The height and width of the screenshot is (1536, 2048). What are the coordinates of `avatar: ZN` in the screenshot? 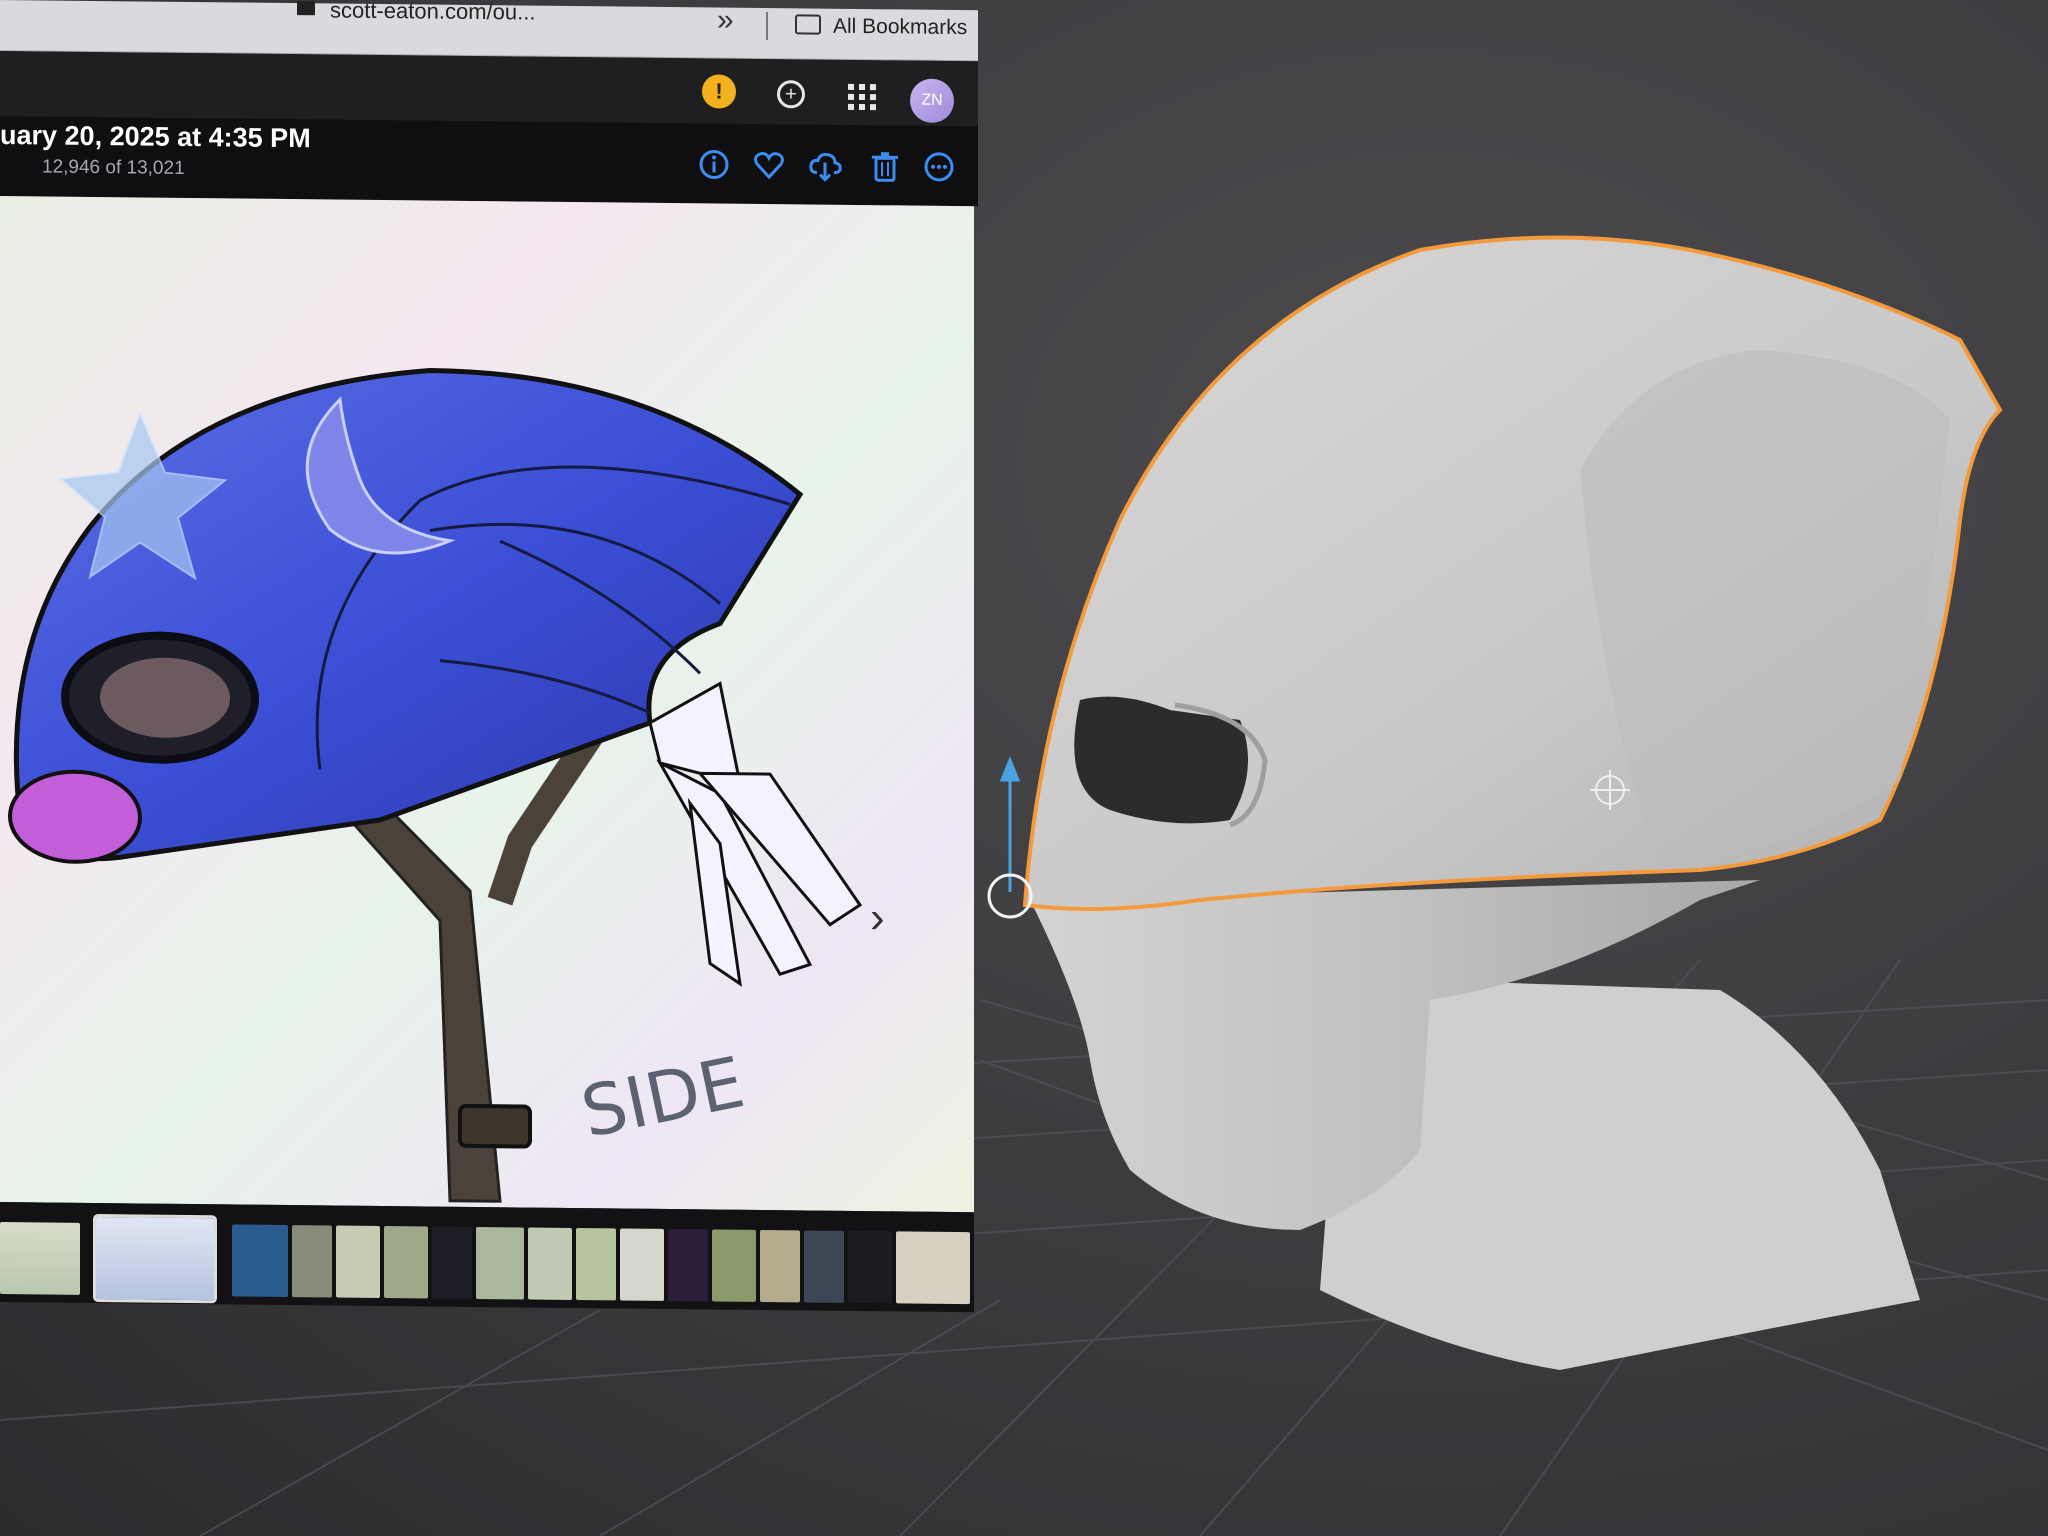 It's located at (932, 100).